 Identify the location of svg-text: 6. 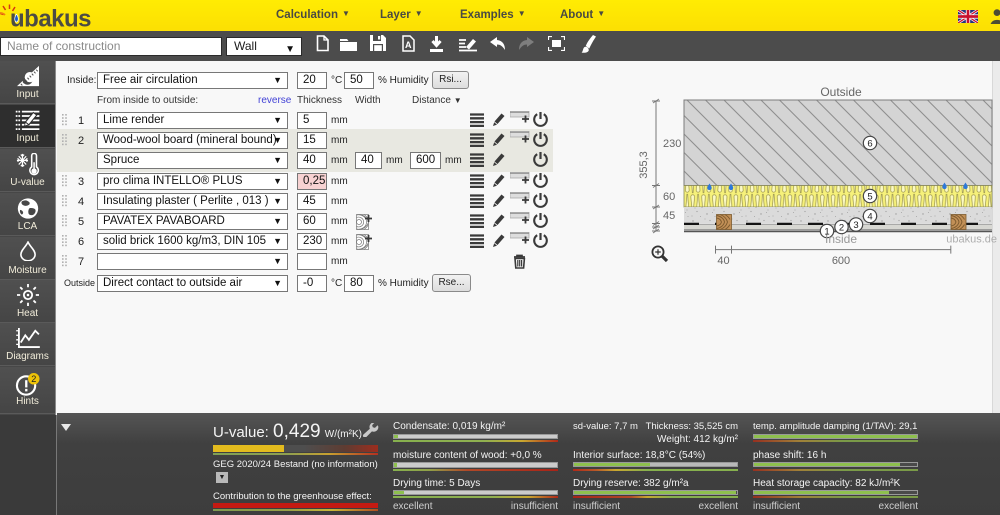
(869, 143).